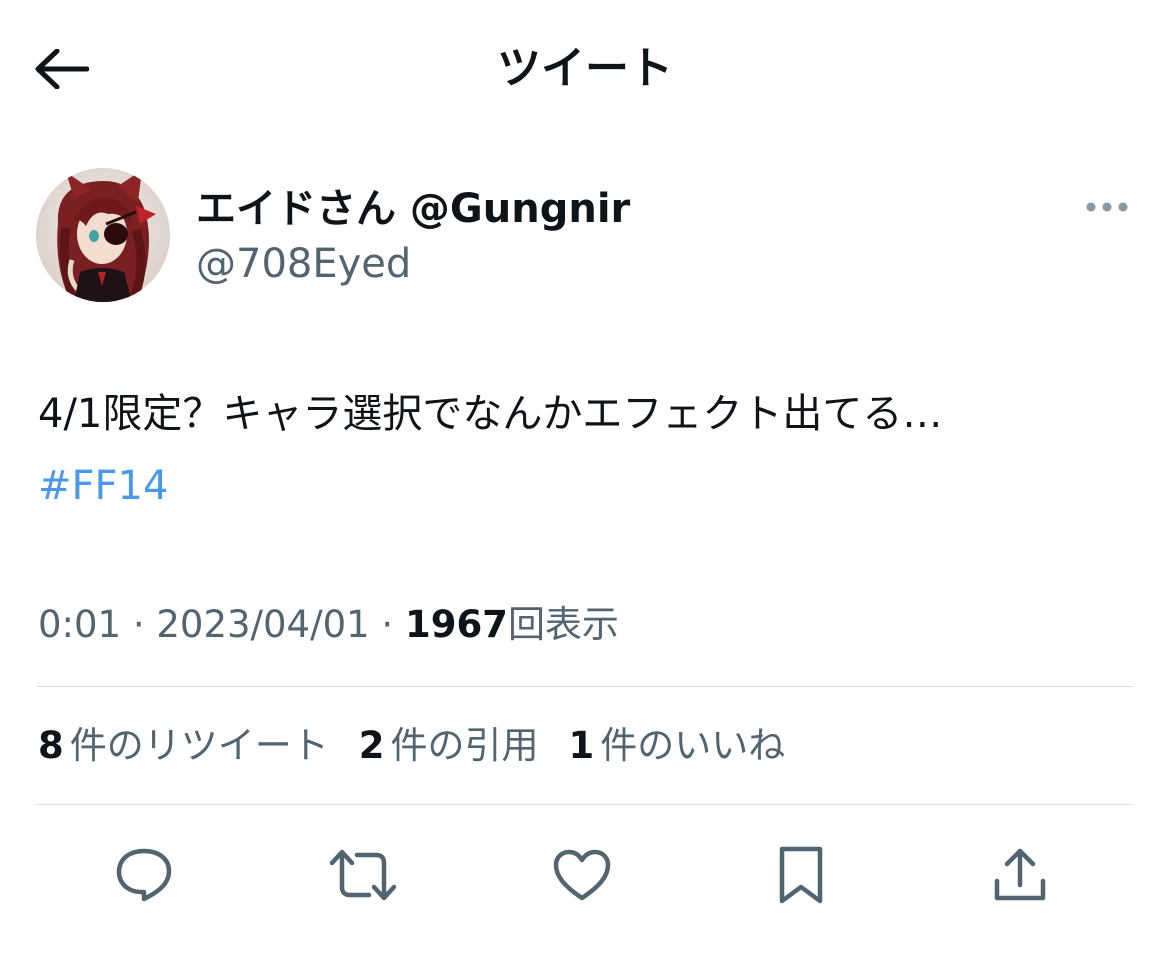  I want to click on more-options-button, so click(1107, 207).